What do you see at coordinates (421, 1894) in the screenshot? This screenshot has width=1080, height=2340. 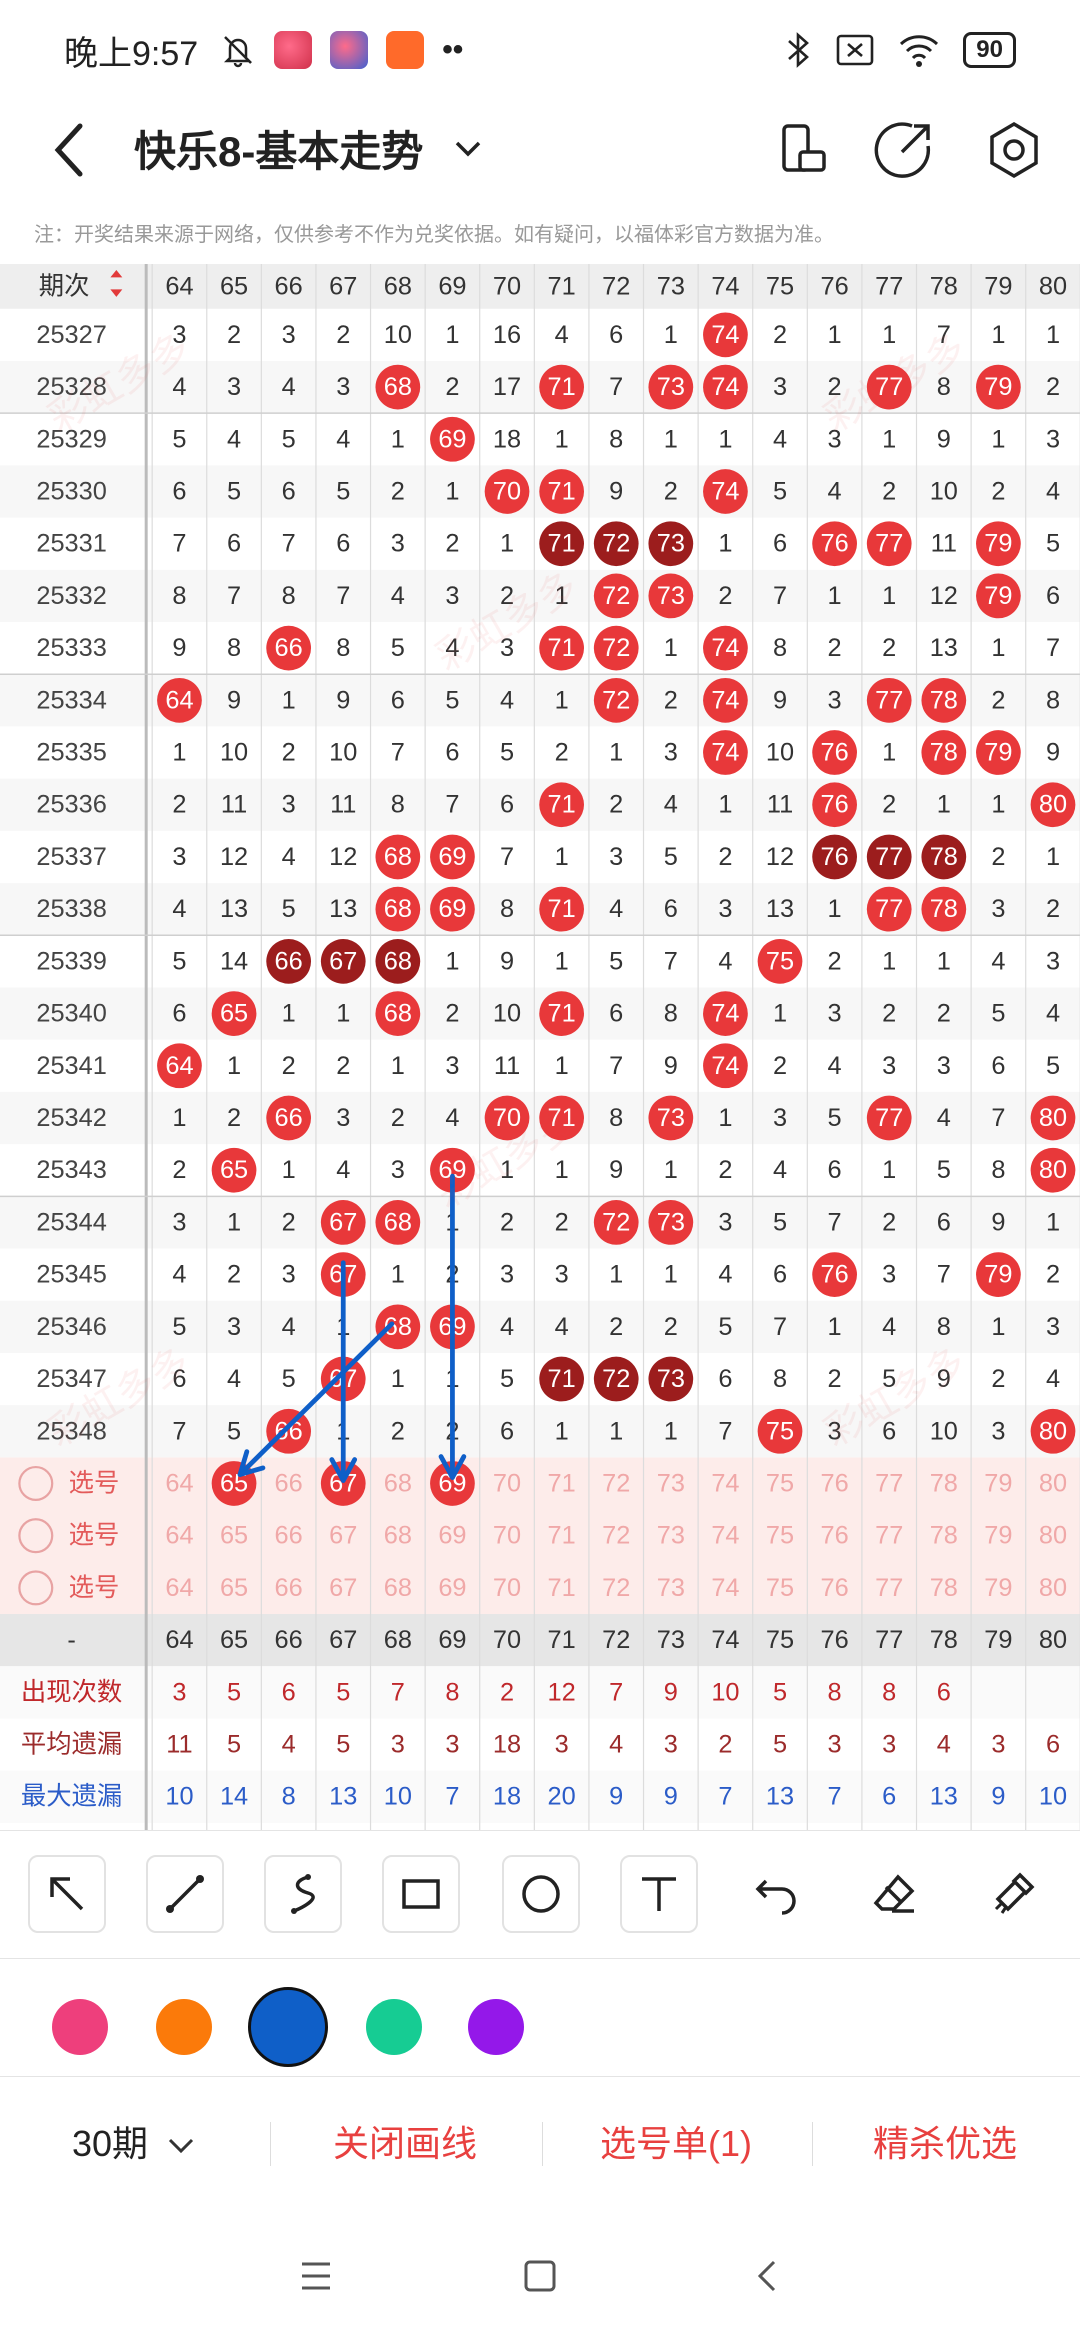 I see `rectangle-tool-button` at bounding box center [421, 1894].